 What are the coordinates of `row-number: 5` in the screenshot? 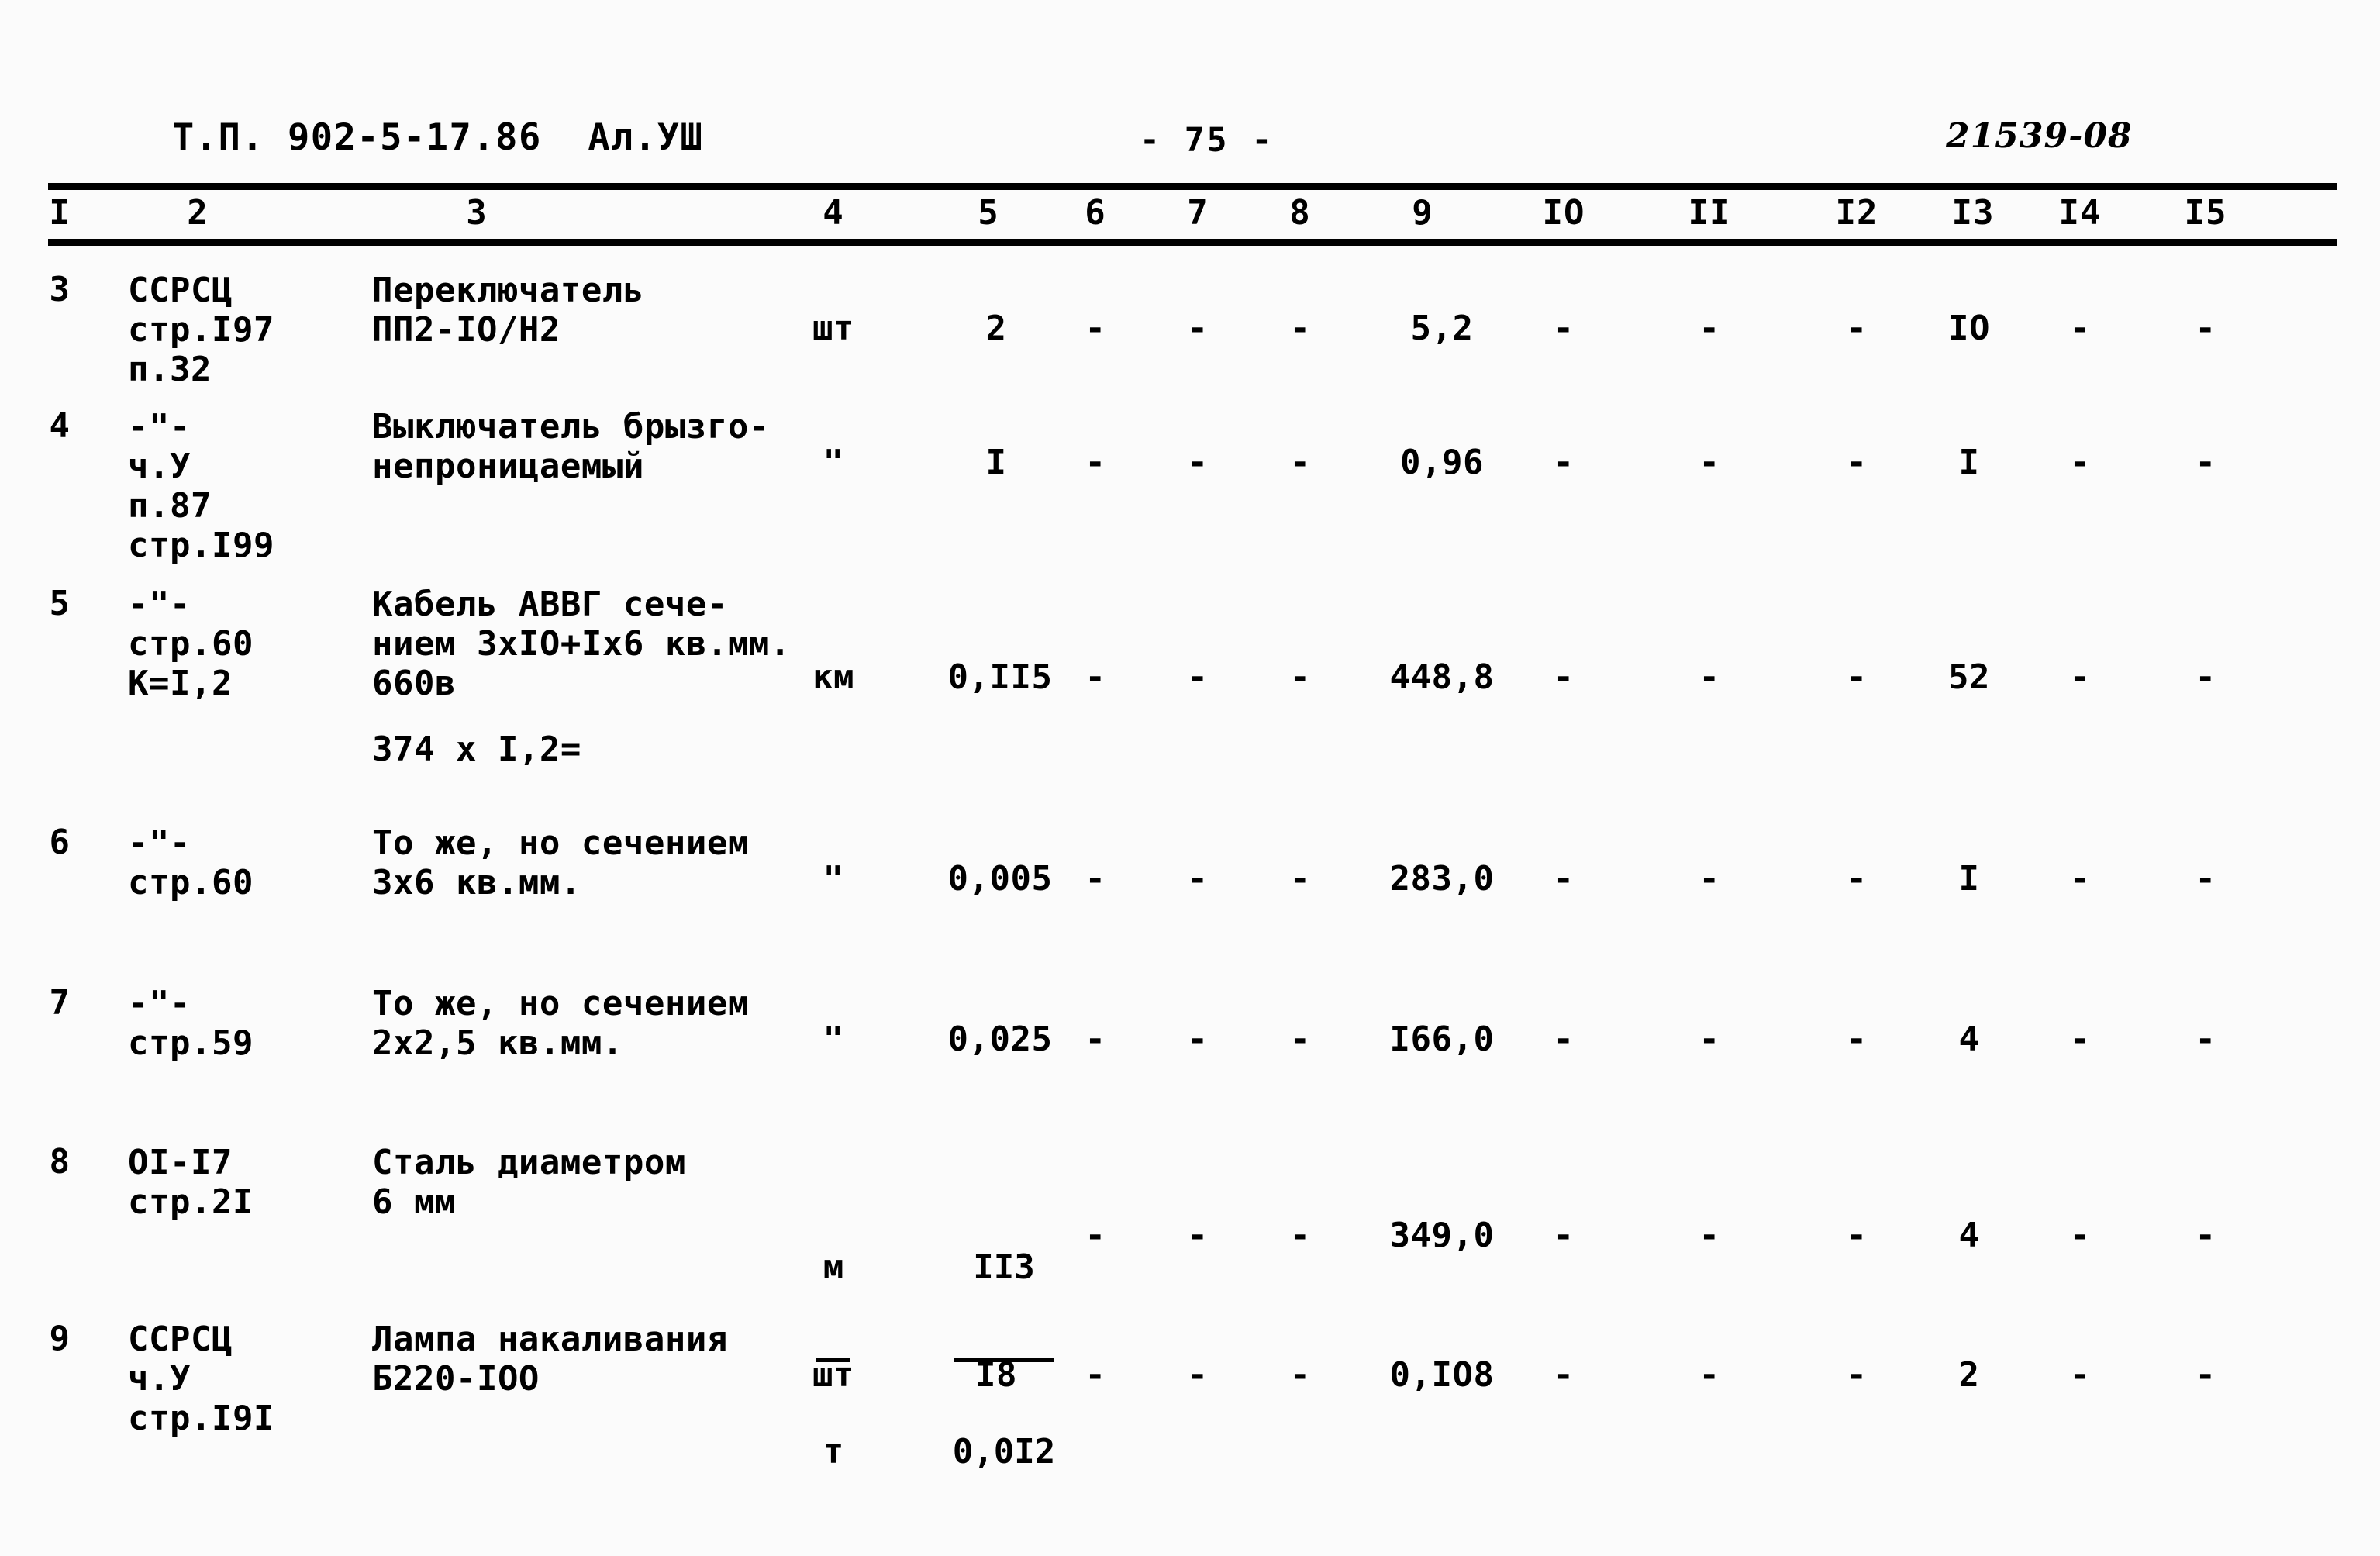 It's located at (60, 603).